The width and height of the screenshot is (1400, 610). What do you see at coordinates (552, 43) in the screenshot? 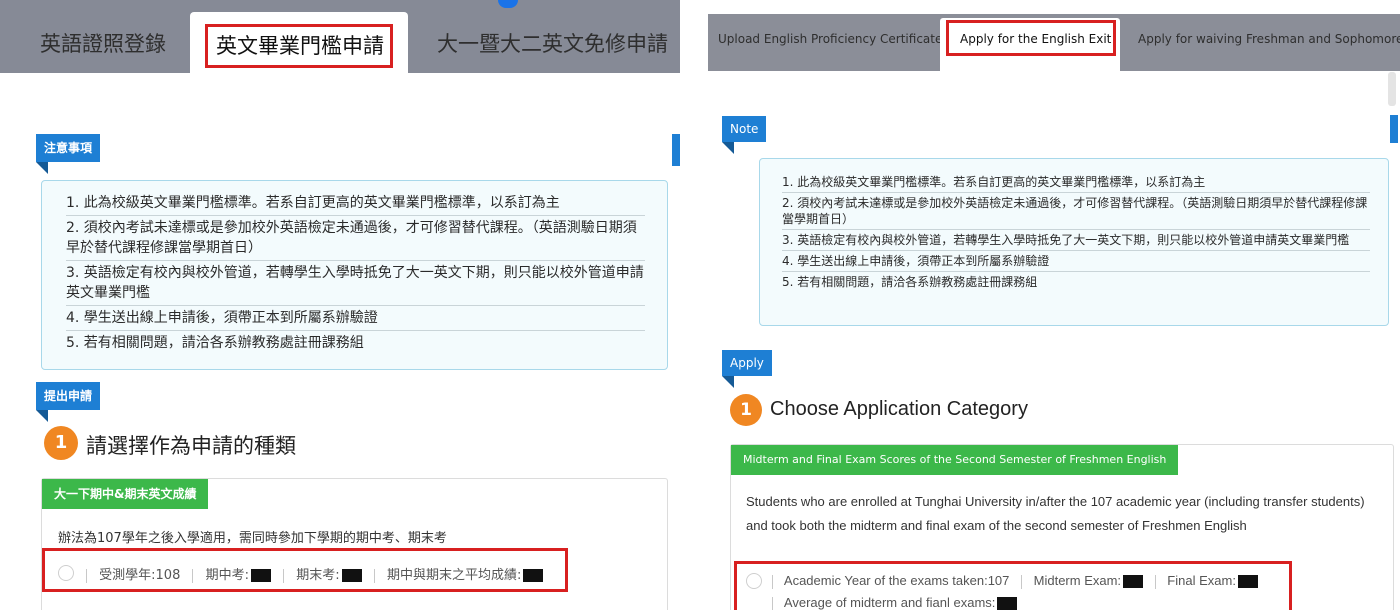
I see `tab-waiver-application: 大一暨大二英文免修申請` at bounding box center [552, 43].